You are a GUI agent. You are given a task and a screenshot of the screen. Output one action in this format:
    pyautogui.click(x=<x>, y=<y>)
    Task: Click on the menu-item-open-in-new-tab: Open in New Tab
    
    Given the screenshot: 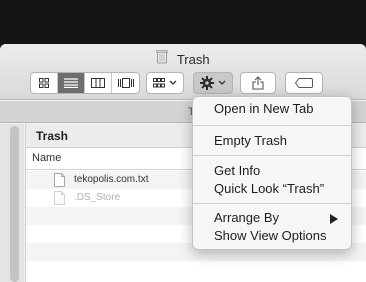 What is the action you would take?
    pyautogui.click(x=272, y=109)
    